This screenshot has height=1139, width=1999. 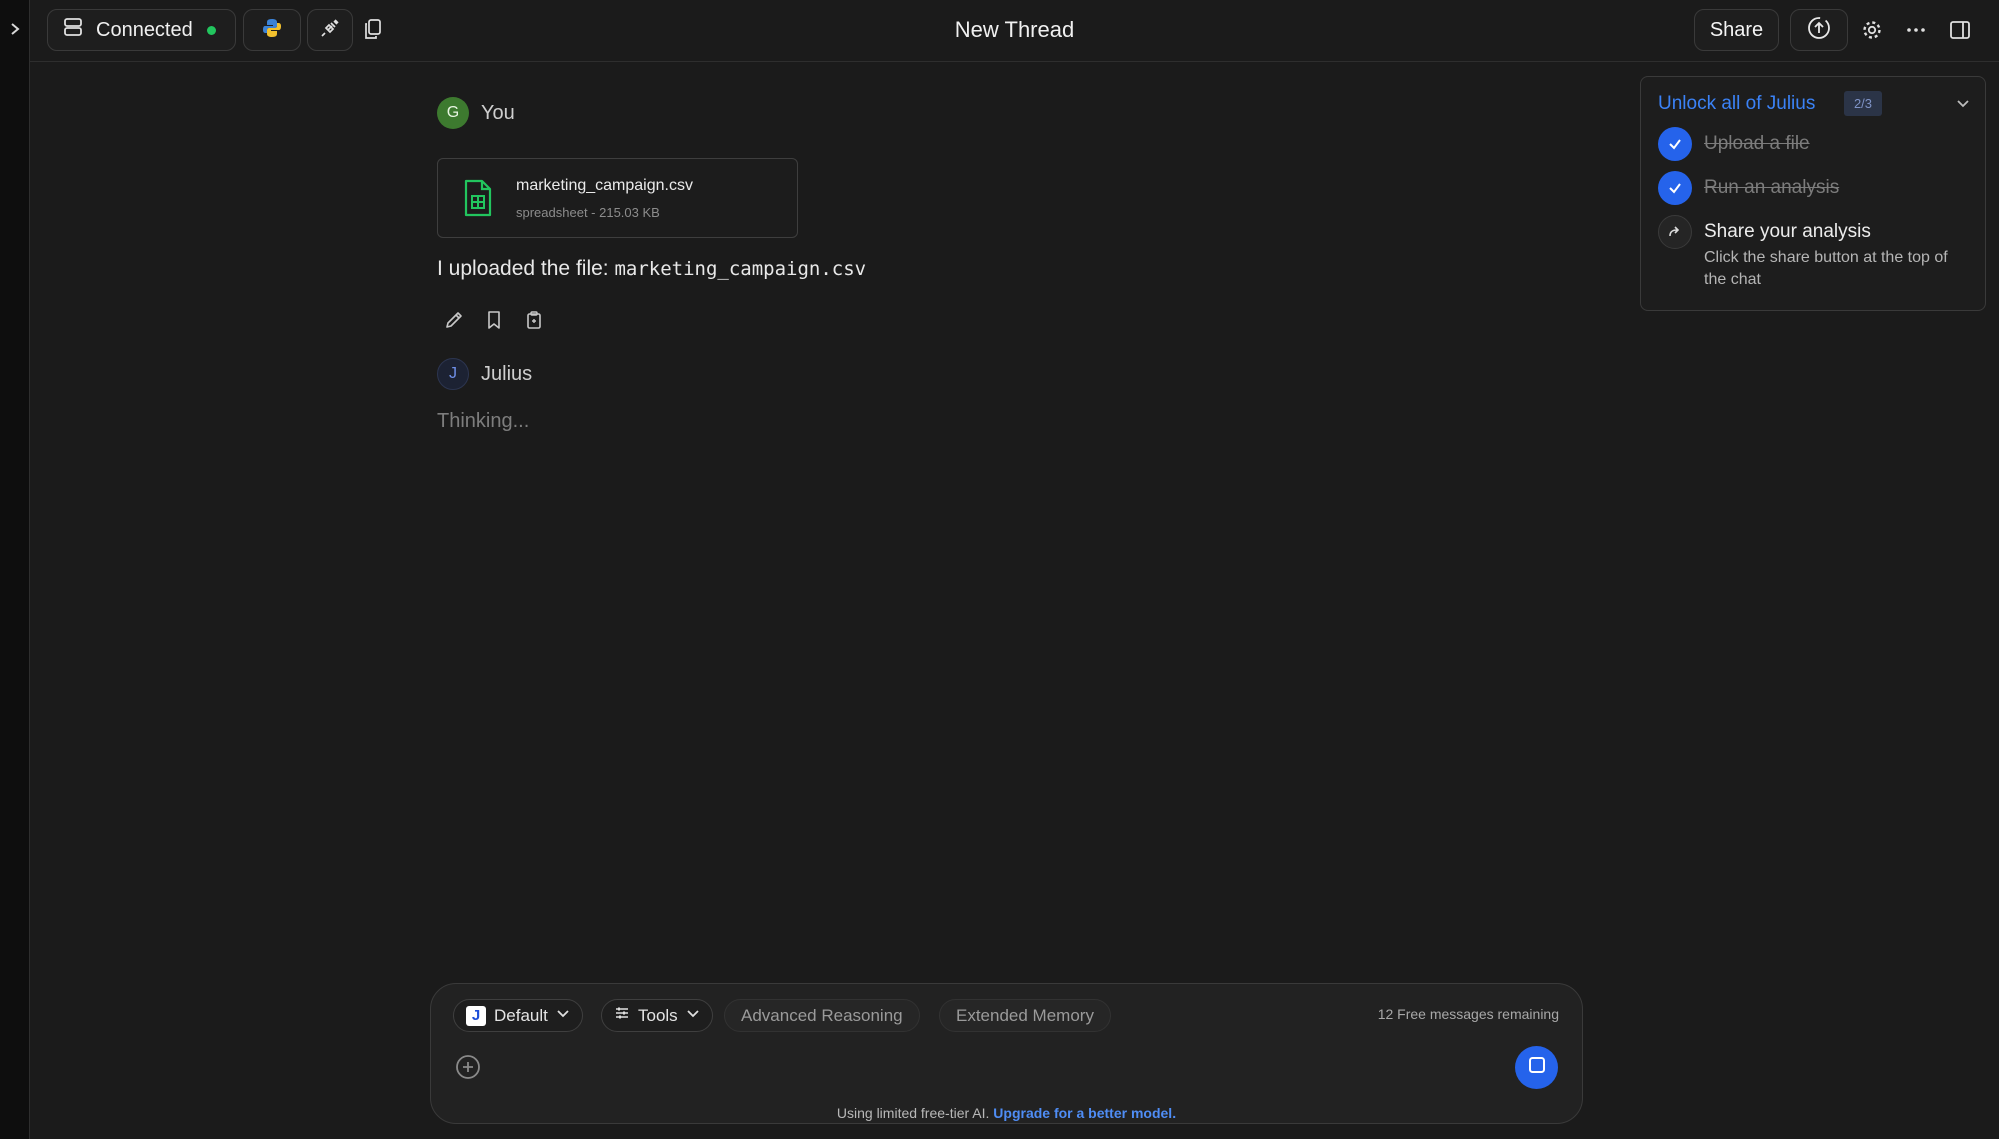 What do you see at coordinates (1872, 32) in the screenshot?
I see `gear-icon` at bounding box center [1872, 32].